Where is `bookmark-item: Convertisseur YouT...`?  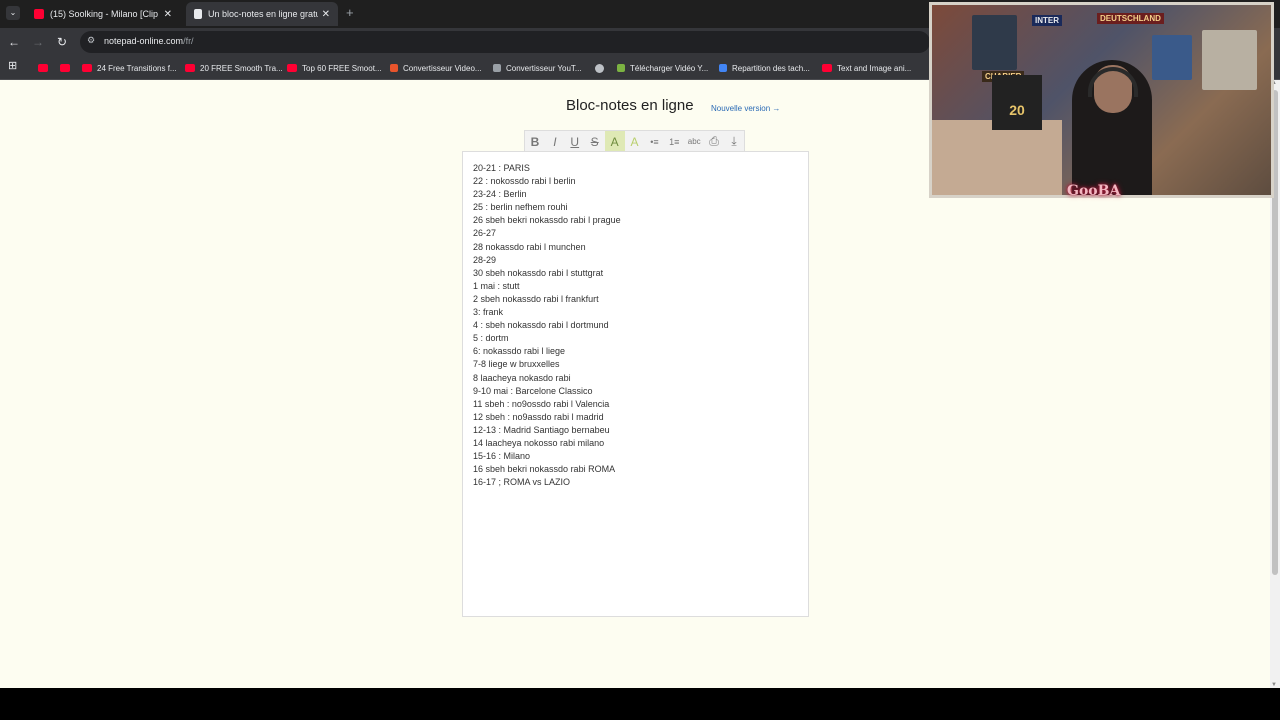
bookmark-item: Convertisseur YouT... is located at coordinates (537, 68).